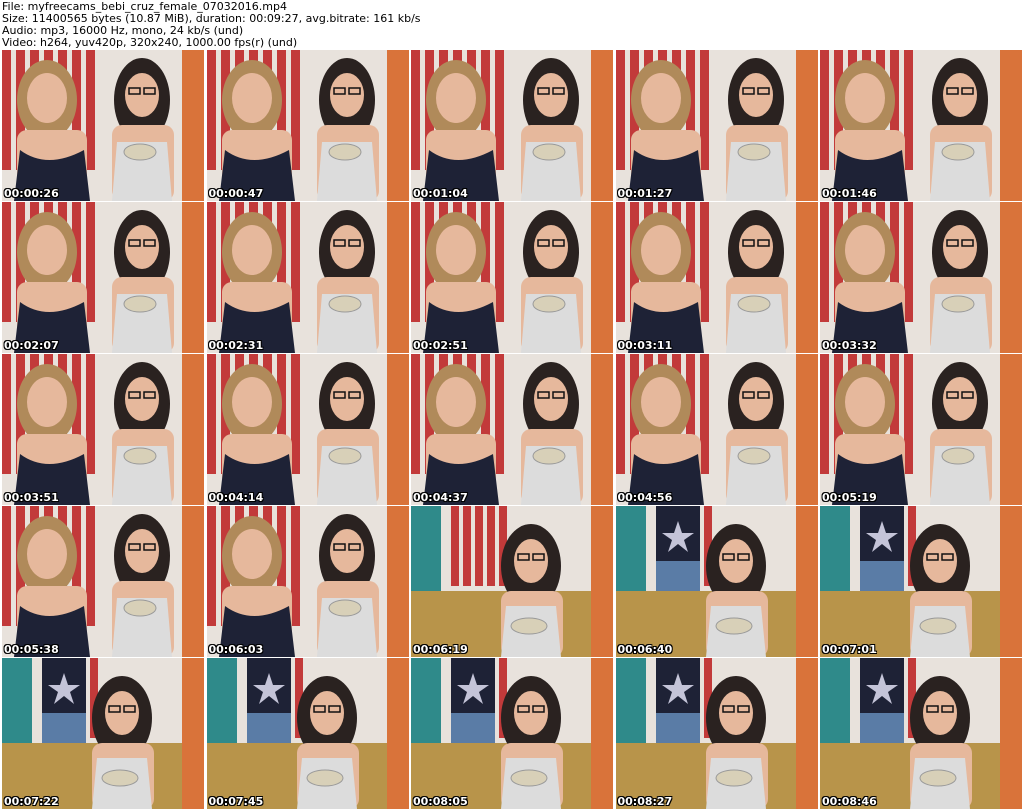 The image size is (1024, 811). I want to click on video-thumbnail: 00:06:03, so click(307, 581).